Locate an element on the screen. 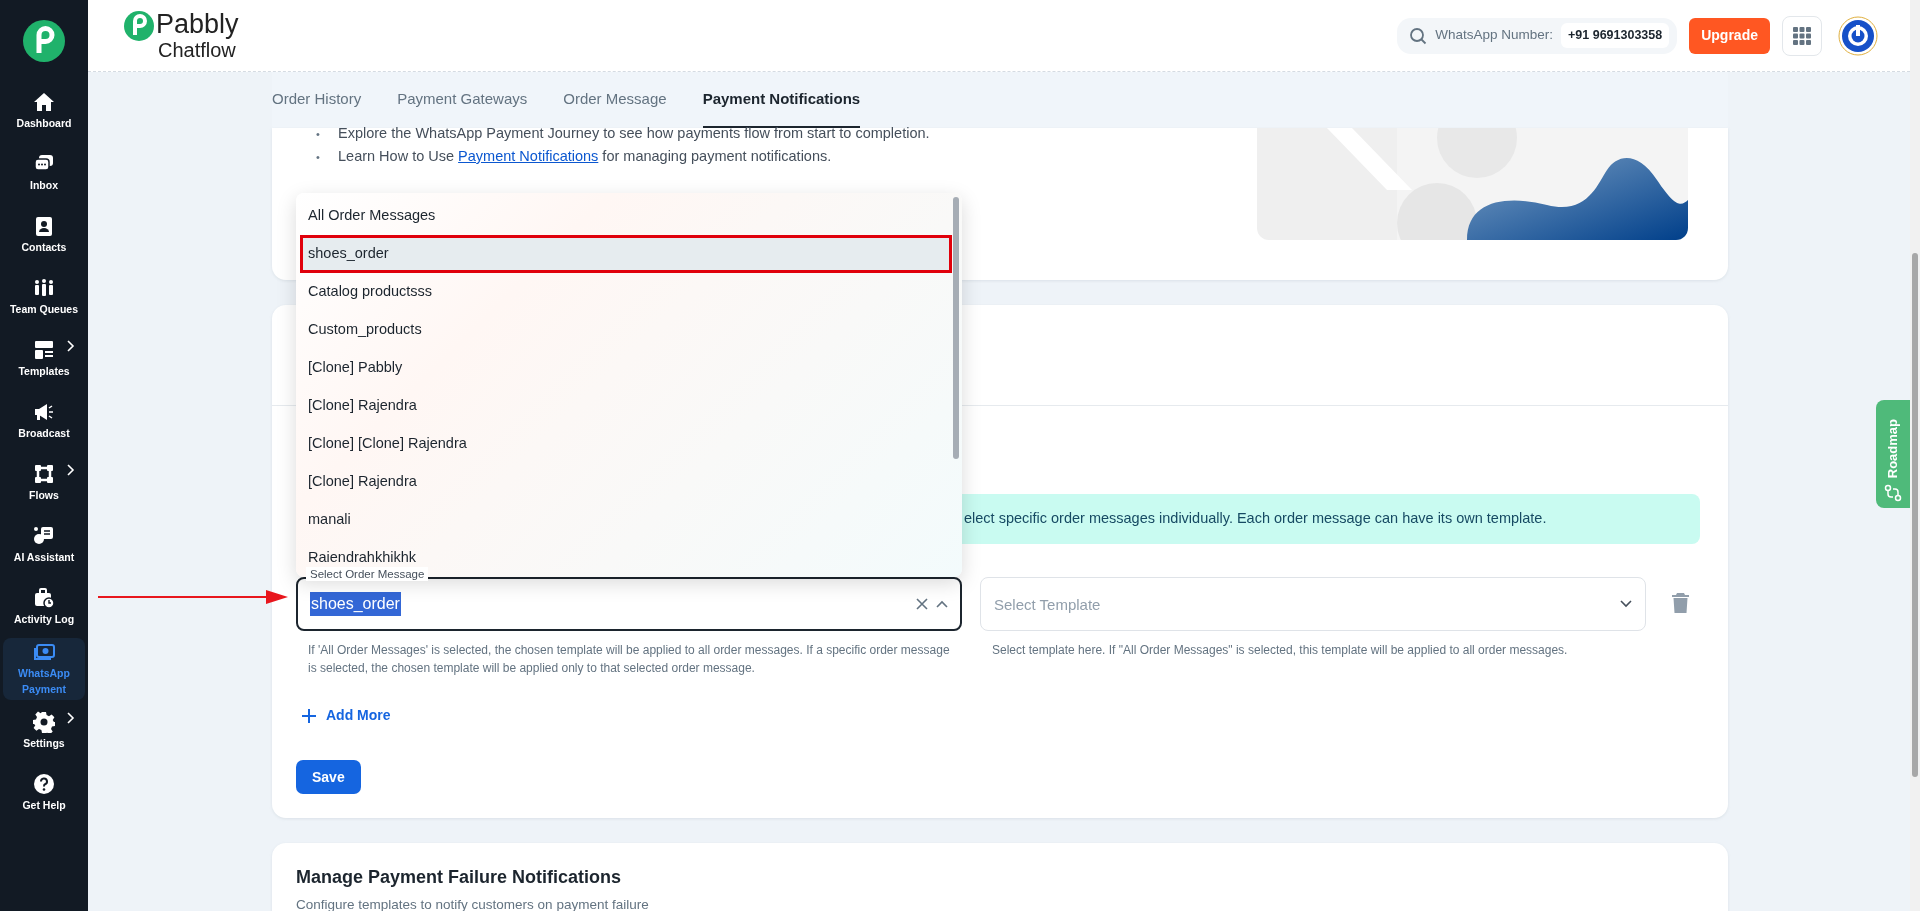  dropdown-option: All Order Messages is located at coordinates (626, 216).